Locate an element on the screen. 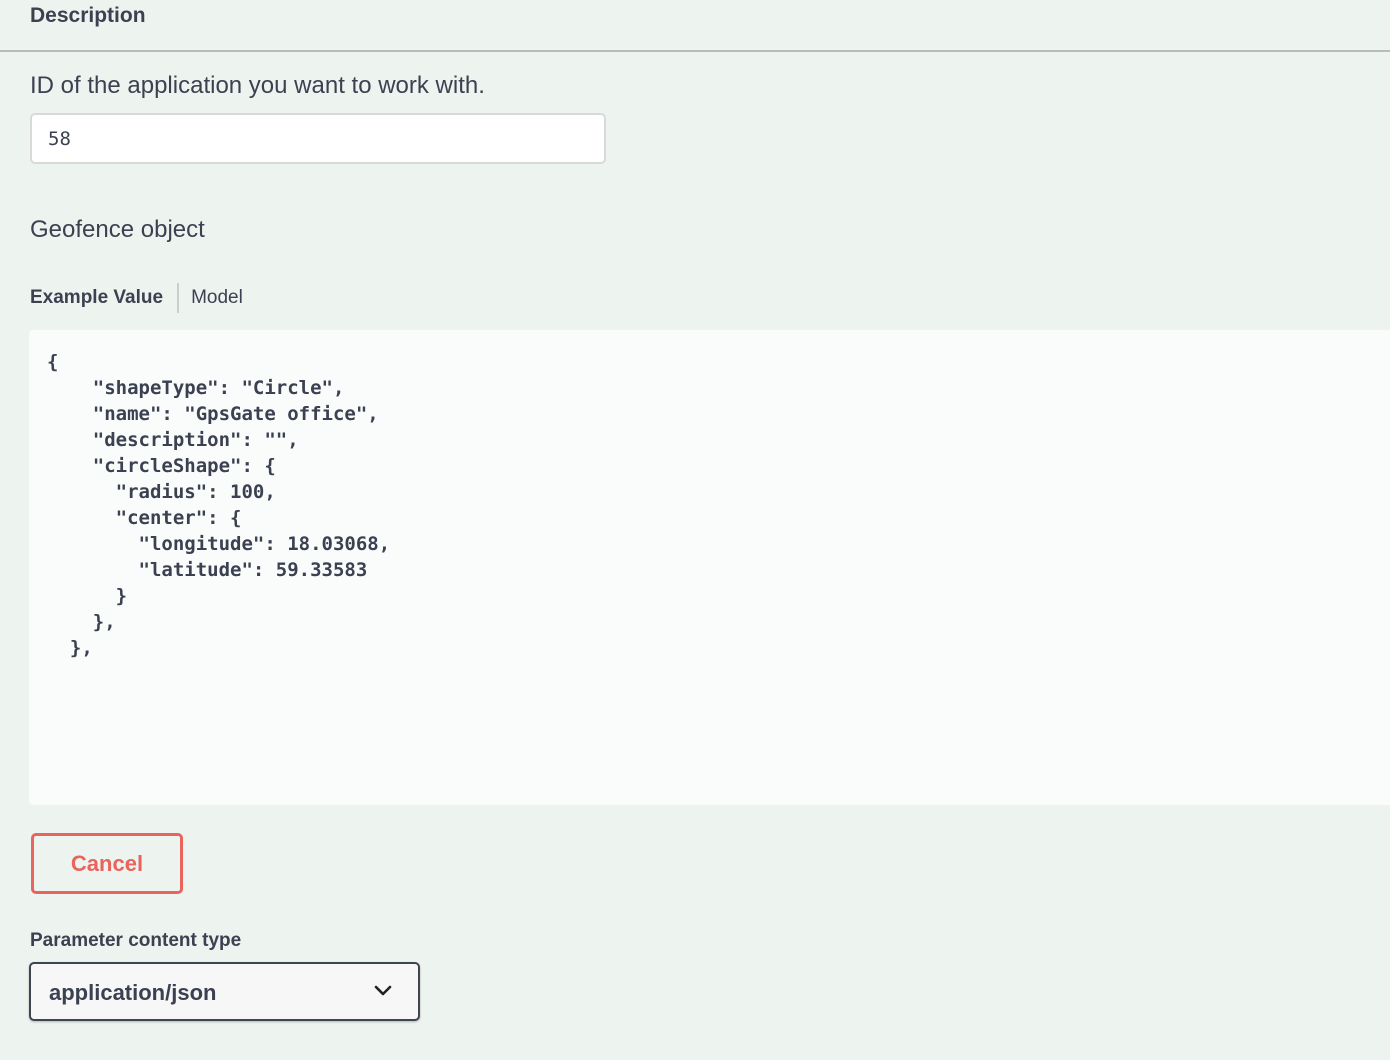  parameter-content-type-select: application/json is located at coordinates (224, 991).